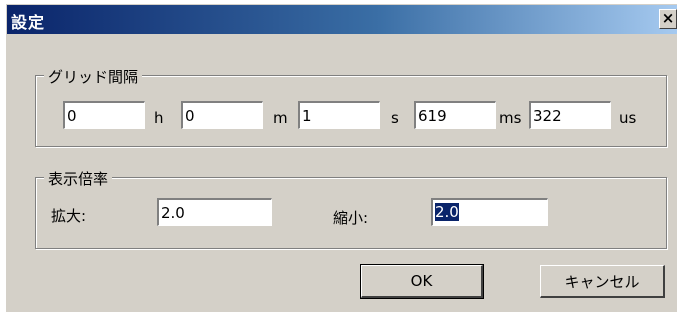 This screenshot has width=677, height=312. What do you see at coordinates (489, 212) in the screenshot?
I see `shrink-input: 2.0` at bounding box center [489, 212].